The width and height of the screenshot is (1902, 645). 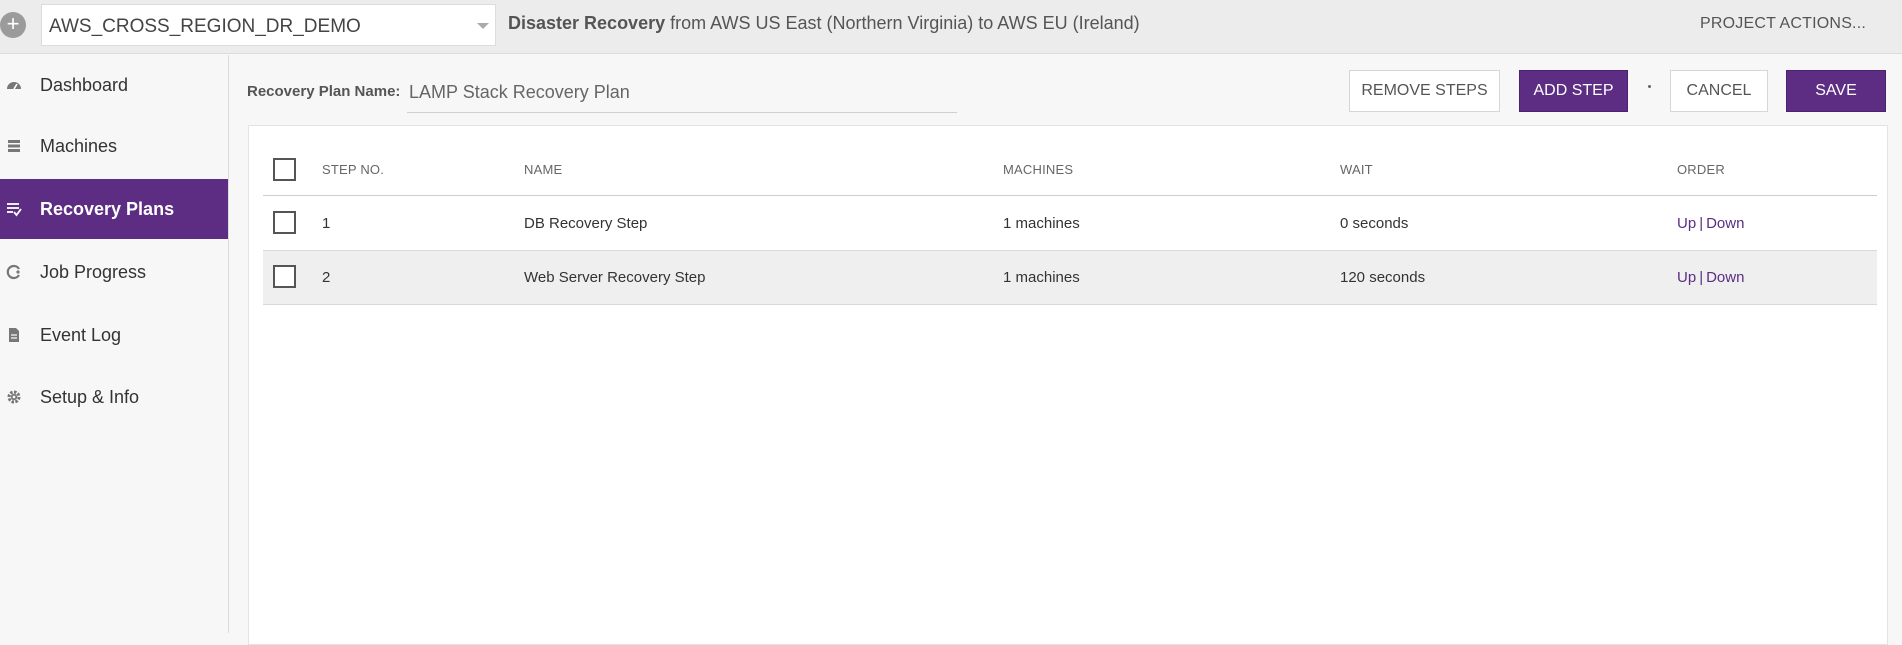 I want to click on column-header-wait: WAIT, so click(x=1356, y=169).